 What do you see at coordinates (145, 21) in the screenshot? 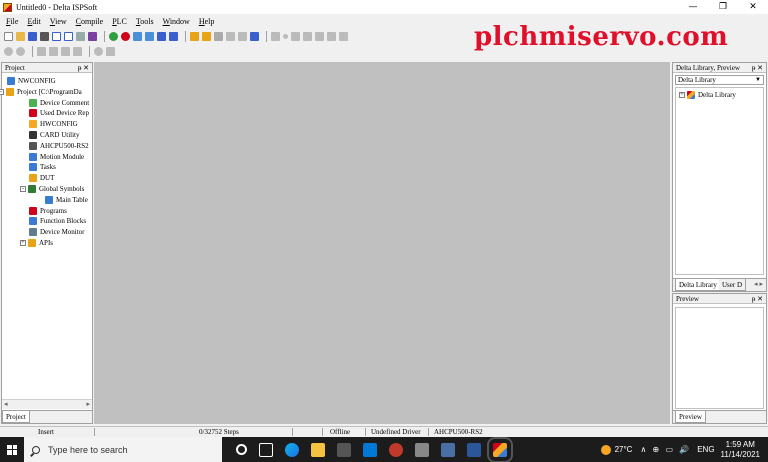
I see `menu-tools: Tools` at bounding box center [145, 21].